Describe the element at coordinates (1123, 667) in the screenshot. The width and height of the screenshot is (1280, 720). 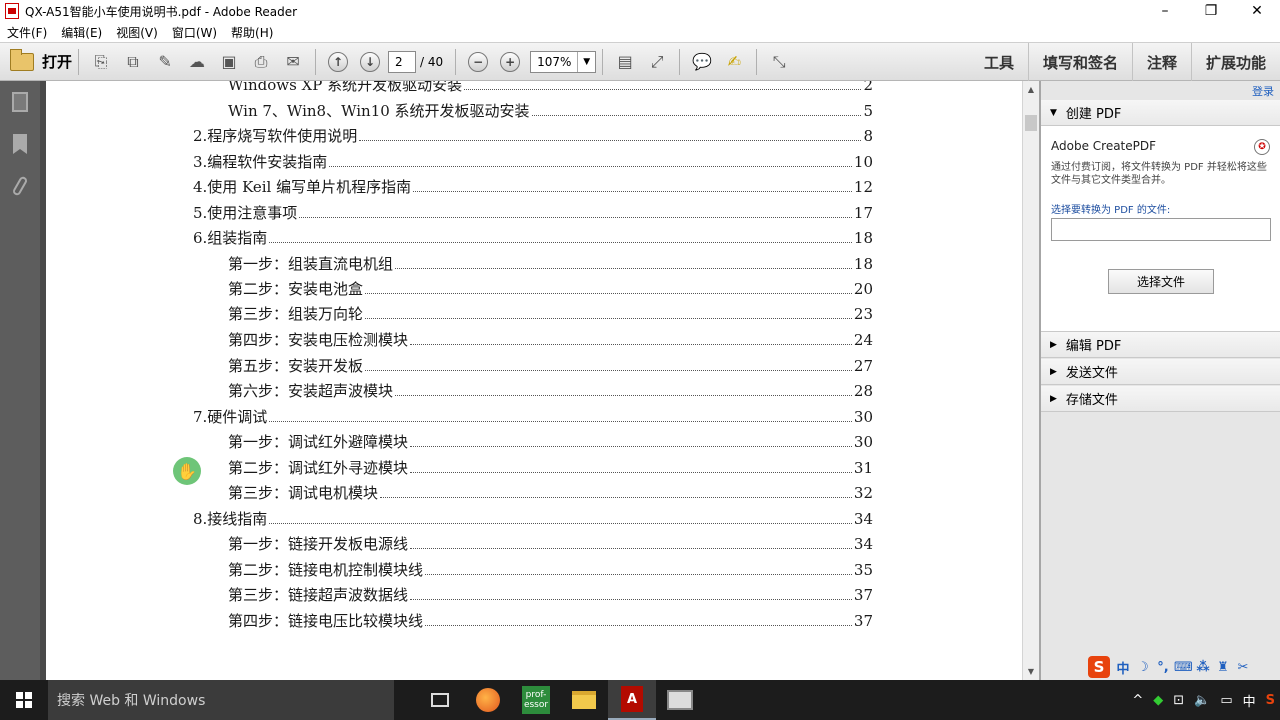
I see `ime-mode: 中` at that location.